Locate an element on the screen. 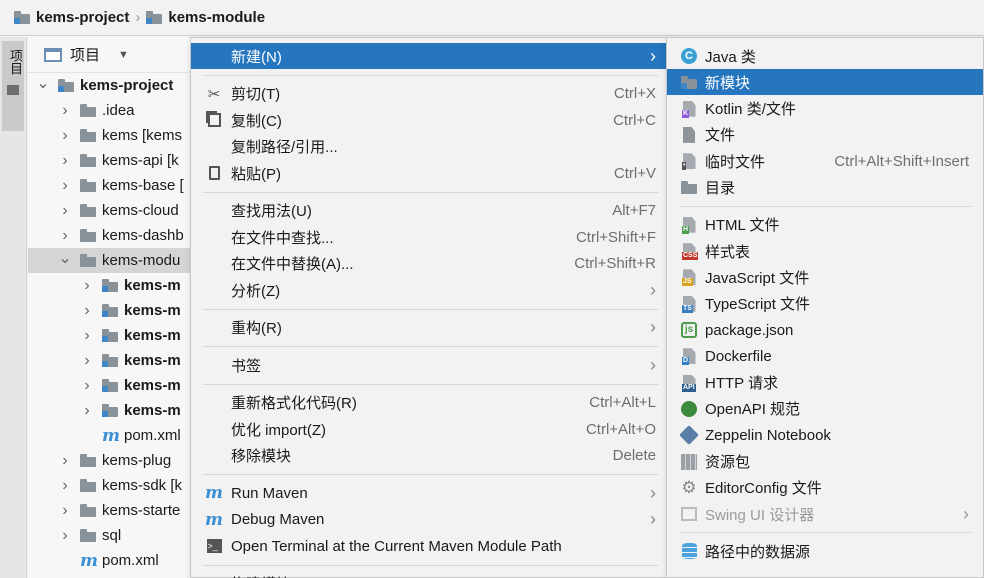  kotlin-icon: K is located at coordinates (689, 109).